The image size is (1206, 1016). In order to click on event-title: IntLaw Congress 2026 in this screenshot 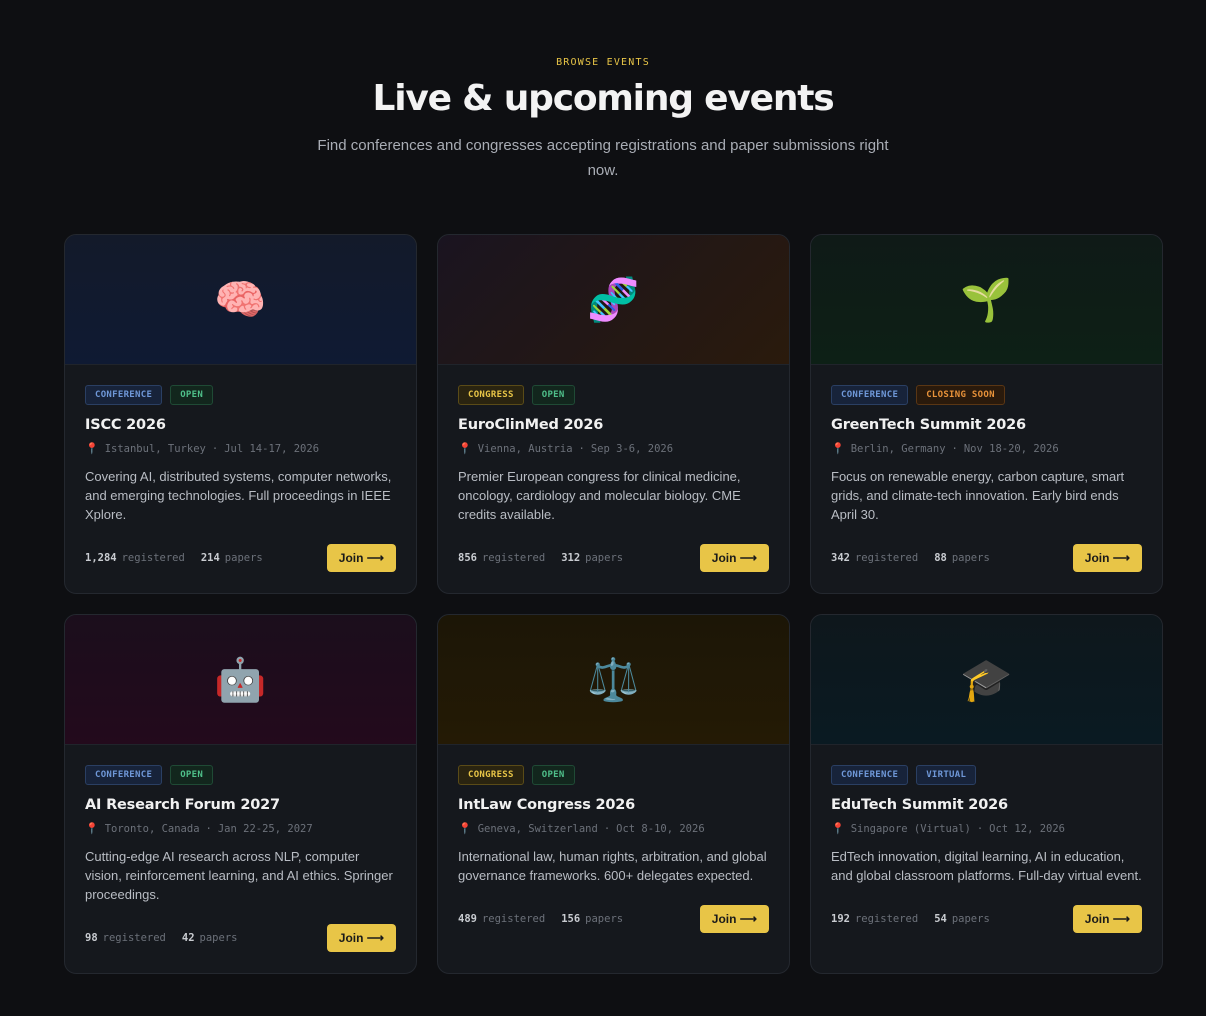, I will do `click(613, 805)`.